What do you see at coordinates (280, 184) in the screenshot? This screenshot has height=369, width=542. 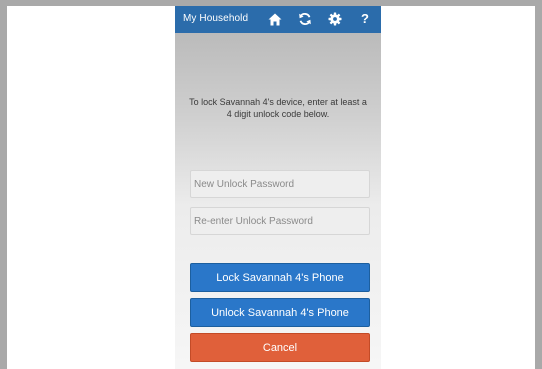 I see `new-unlock-password-input` at bounding box center [280, 184].